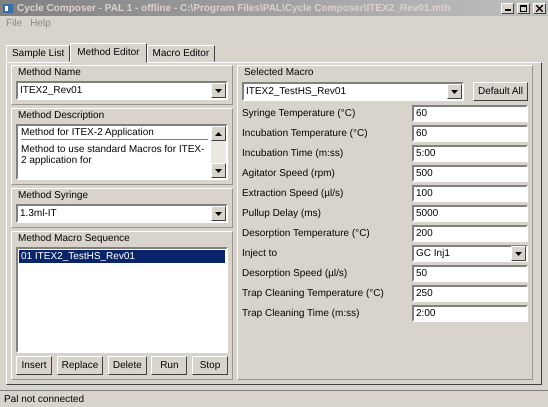 This screenshot has height=407, width=548. I want to click on parameter-label: Trap Cleaning Time (m:ss), so click(301, 313).